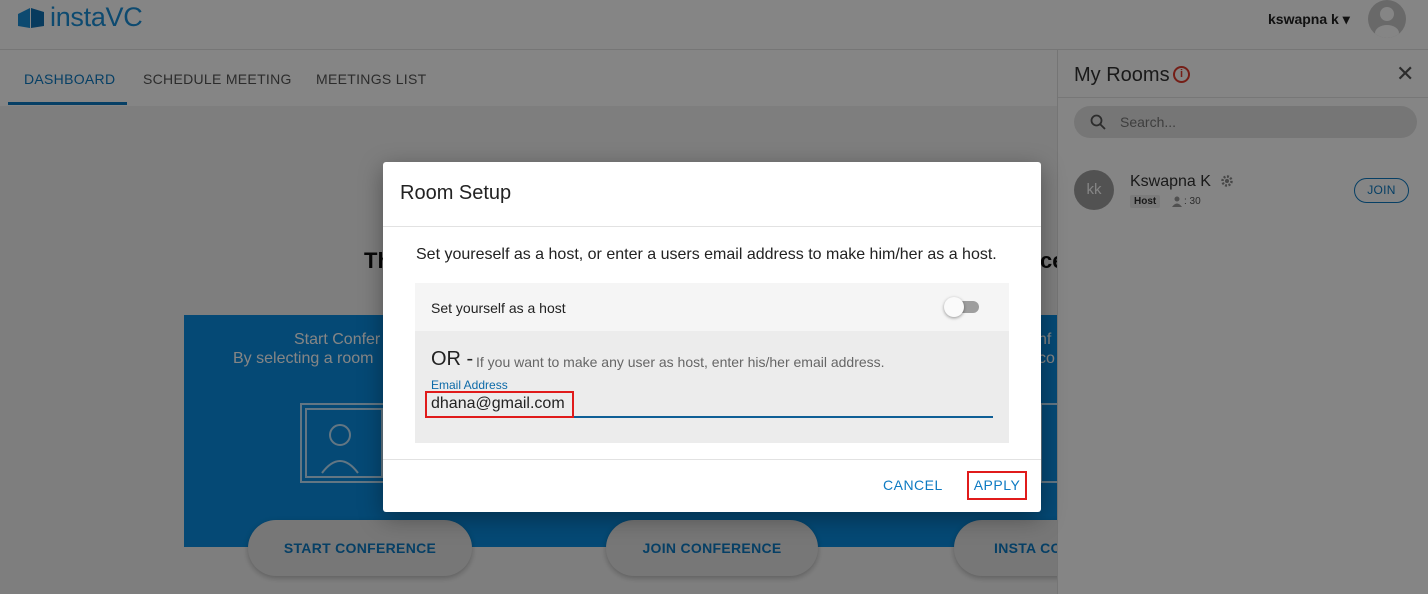  Describe the element at coordinates (997, 485) in the screenshot. I see `apply-button: APPLY` at that location.